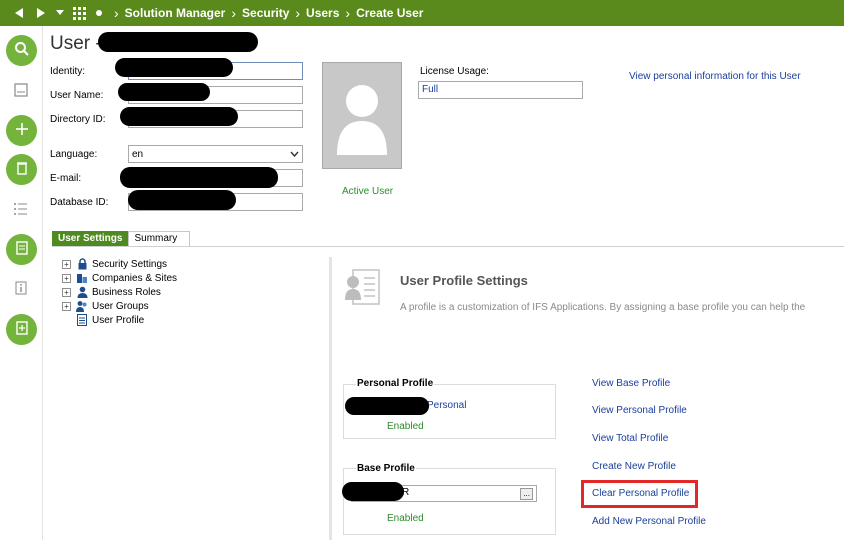 Image resolution: width=844 pixels, height=540 pixels. What do you see at coordinates (405, 426) in the screenshot?
I see `personal-profile-status: Enabled` at bounding box center [405, 426].